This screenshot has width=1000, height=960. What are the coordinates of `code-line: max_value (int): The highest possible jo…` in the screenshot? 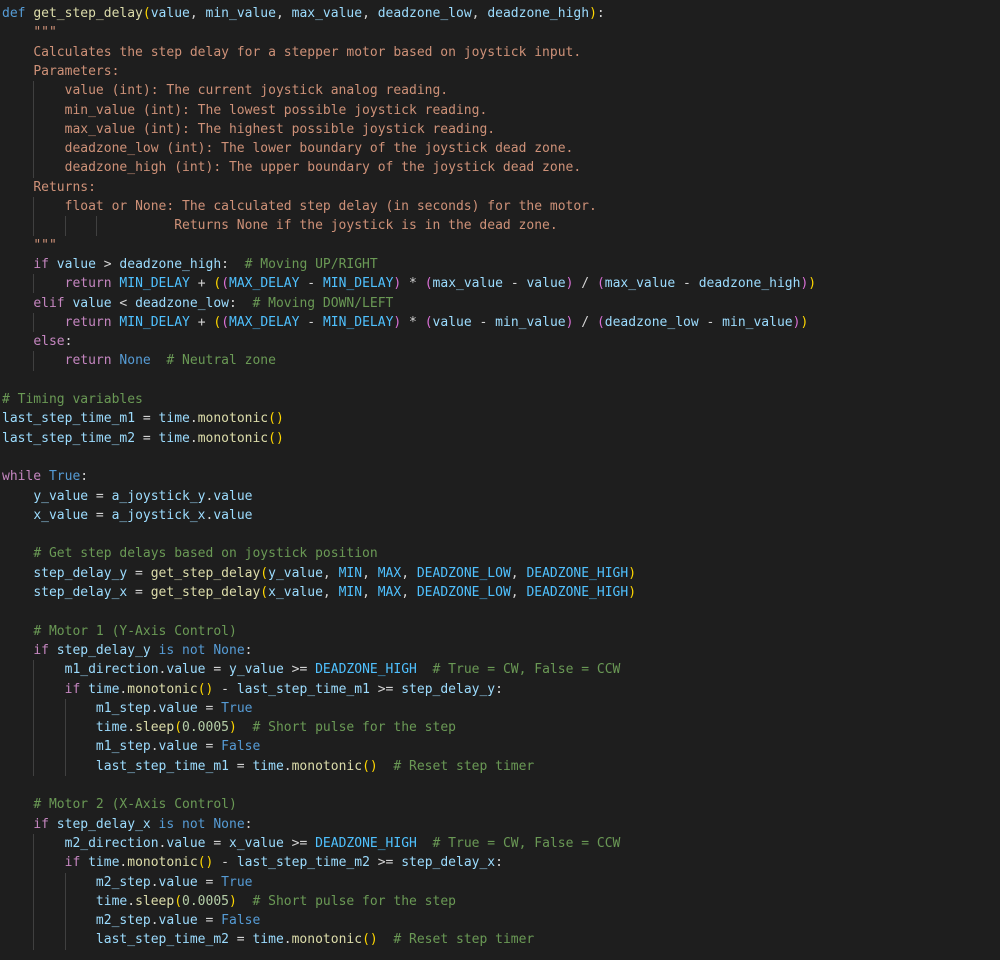 It's located at (248, 129).